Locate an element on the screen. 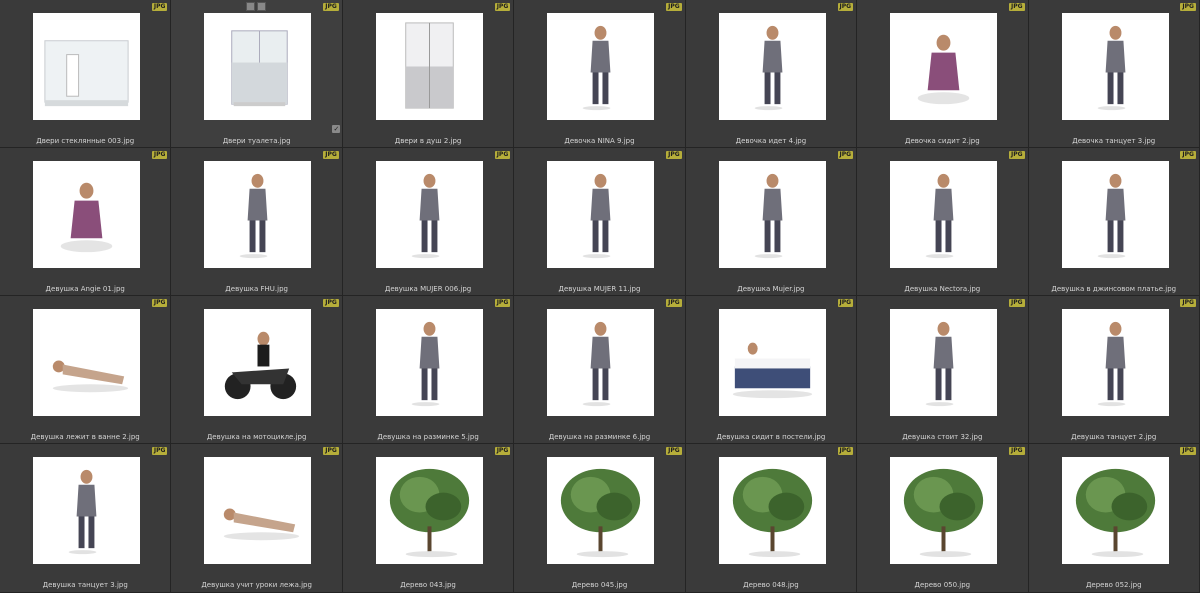 This screenshot has height=593, width=1200. thumbnail-tile: JPG Девушка учит уроки лежа.jpg is located at coordinates (257, 518).